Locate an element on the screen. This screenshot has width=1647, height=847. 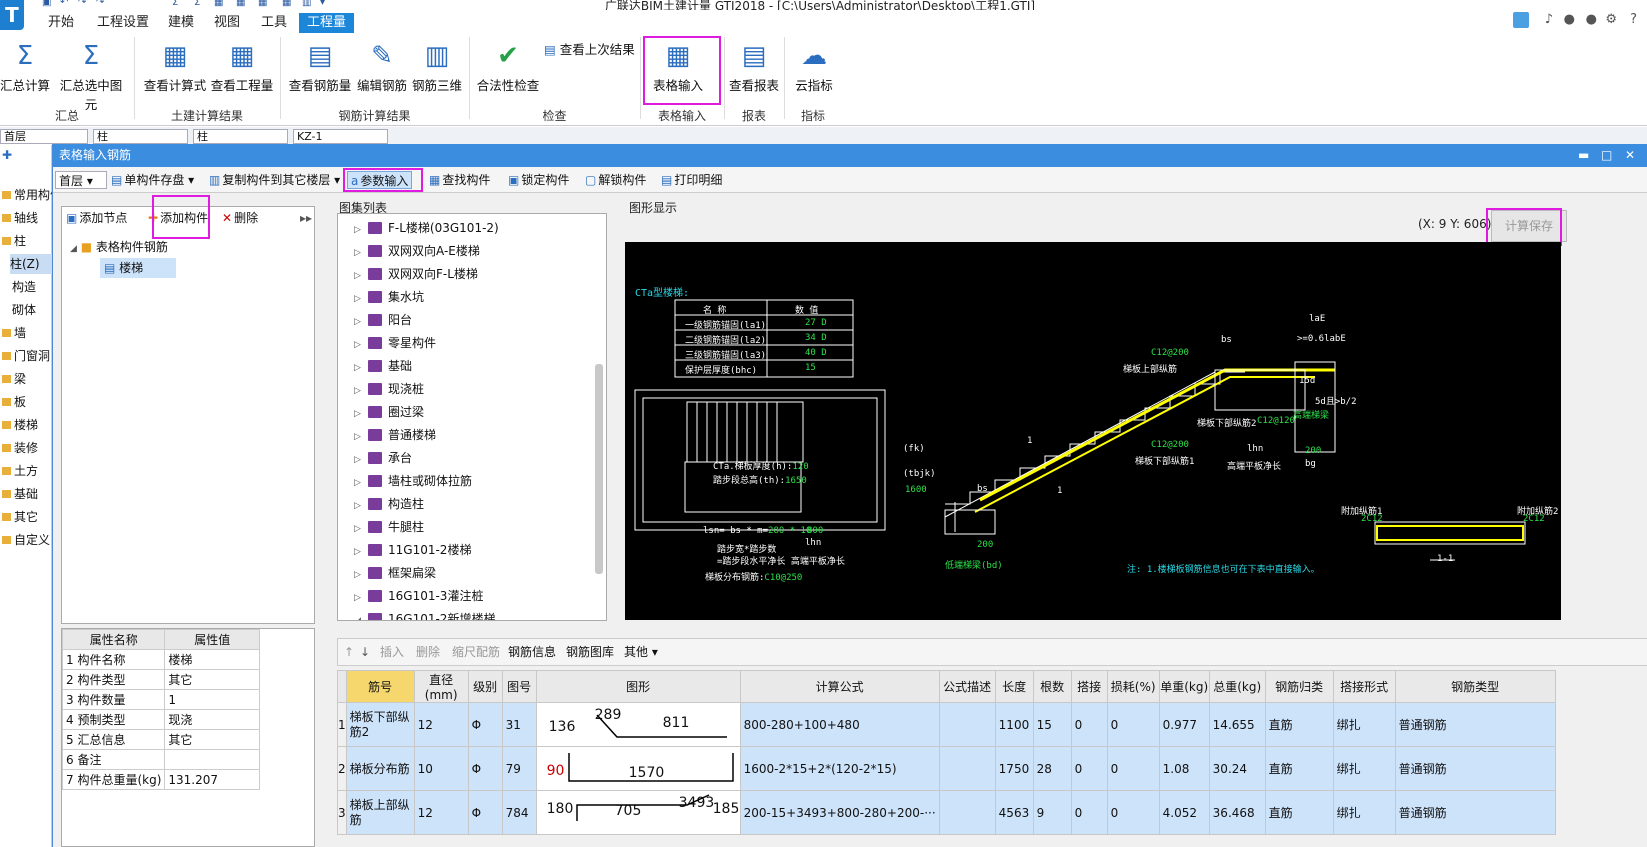
view-last-result-button: ▤ 查看上次结果 is located at coordinates (589, 48).